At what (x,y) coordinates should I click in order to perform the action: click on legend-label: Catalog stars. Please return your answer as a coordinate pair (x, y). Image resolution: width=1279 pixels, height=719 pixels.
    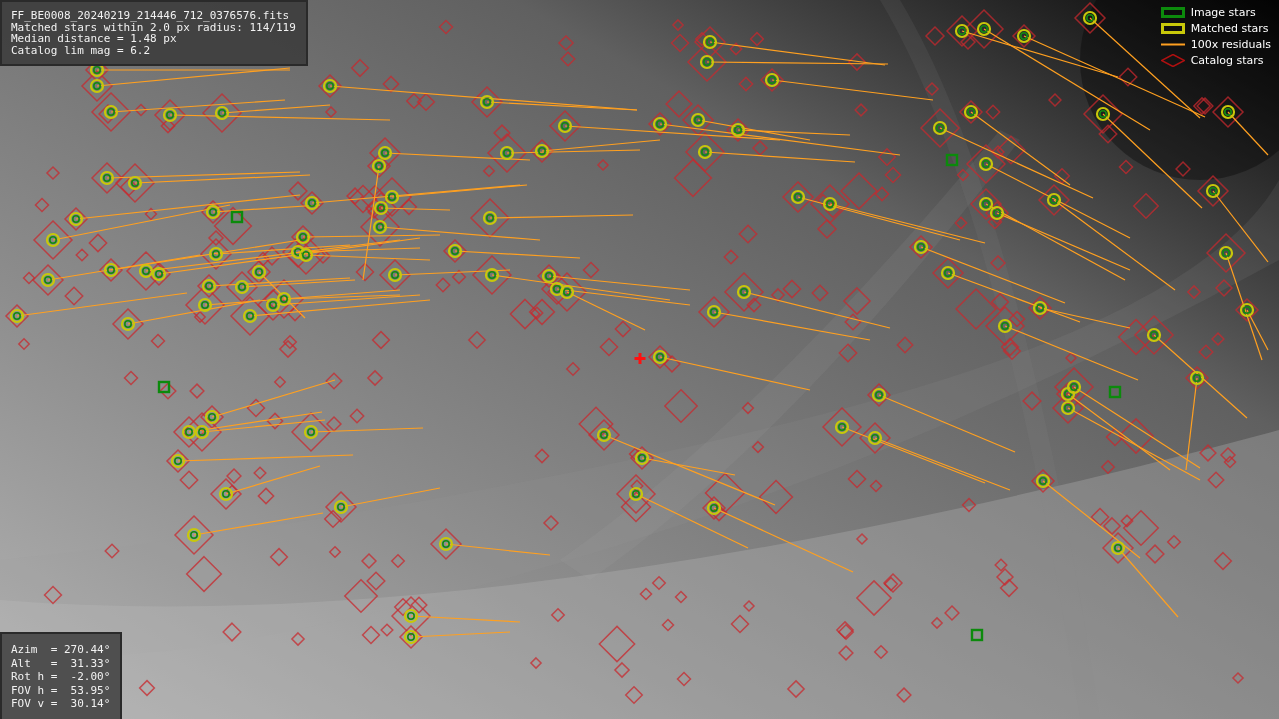
    Looking at the image, I should click on (1227, 60).